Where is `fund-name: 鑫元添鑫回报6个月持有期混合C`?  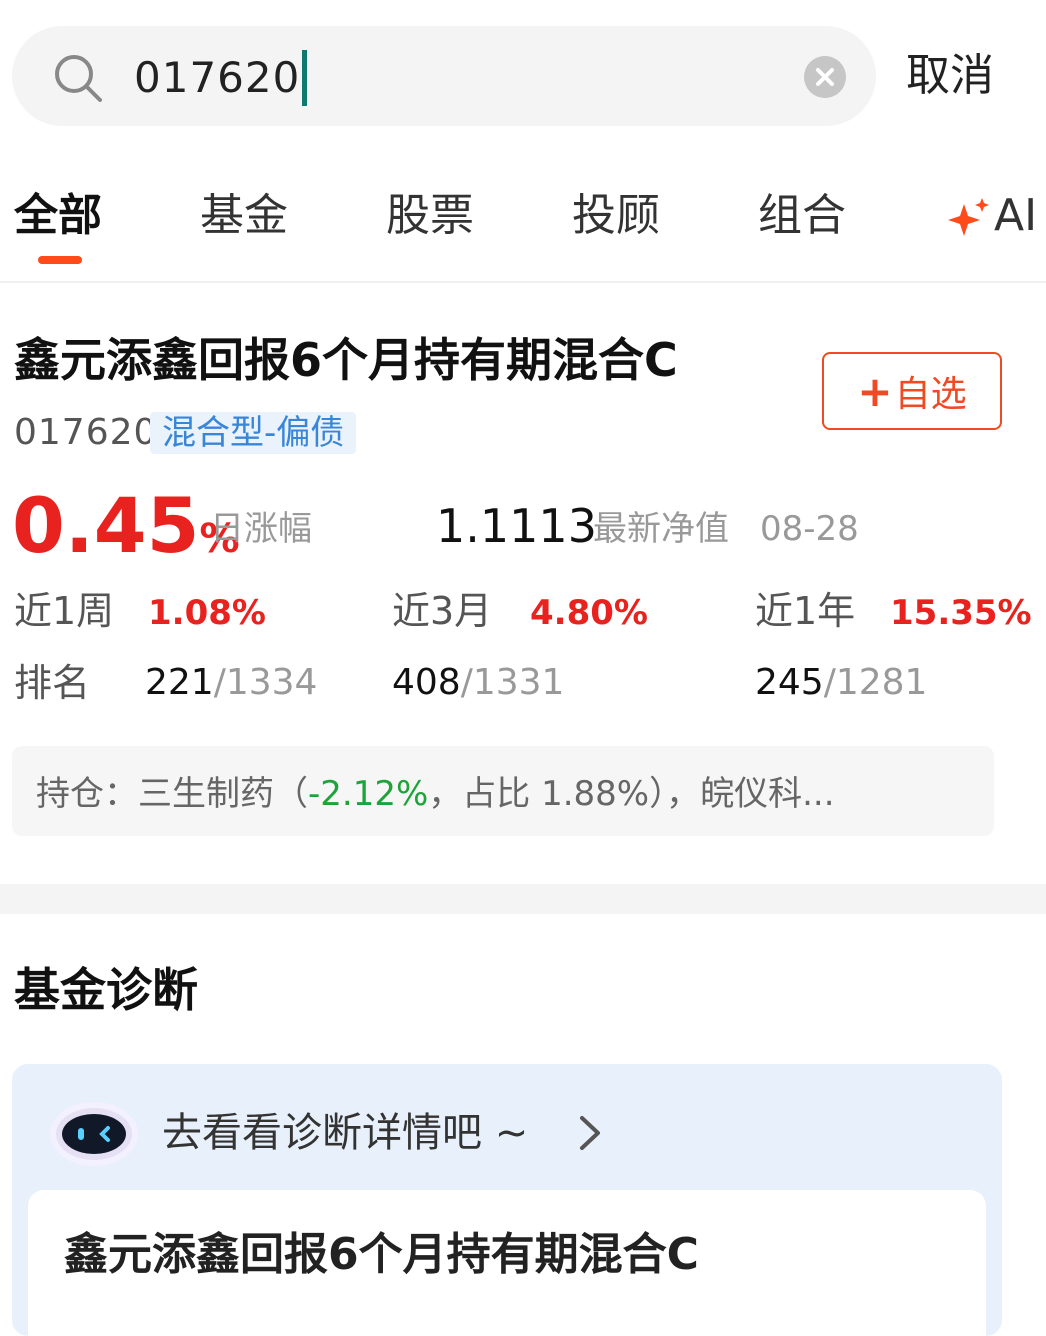
fund-name: 鑫元添鑫回报6个月持有期混合C is located at coordinates (346, 360).